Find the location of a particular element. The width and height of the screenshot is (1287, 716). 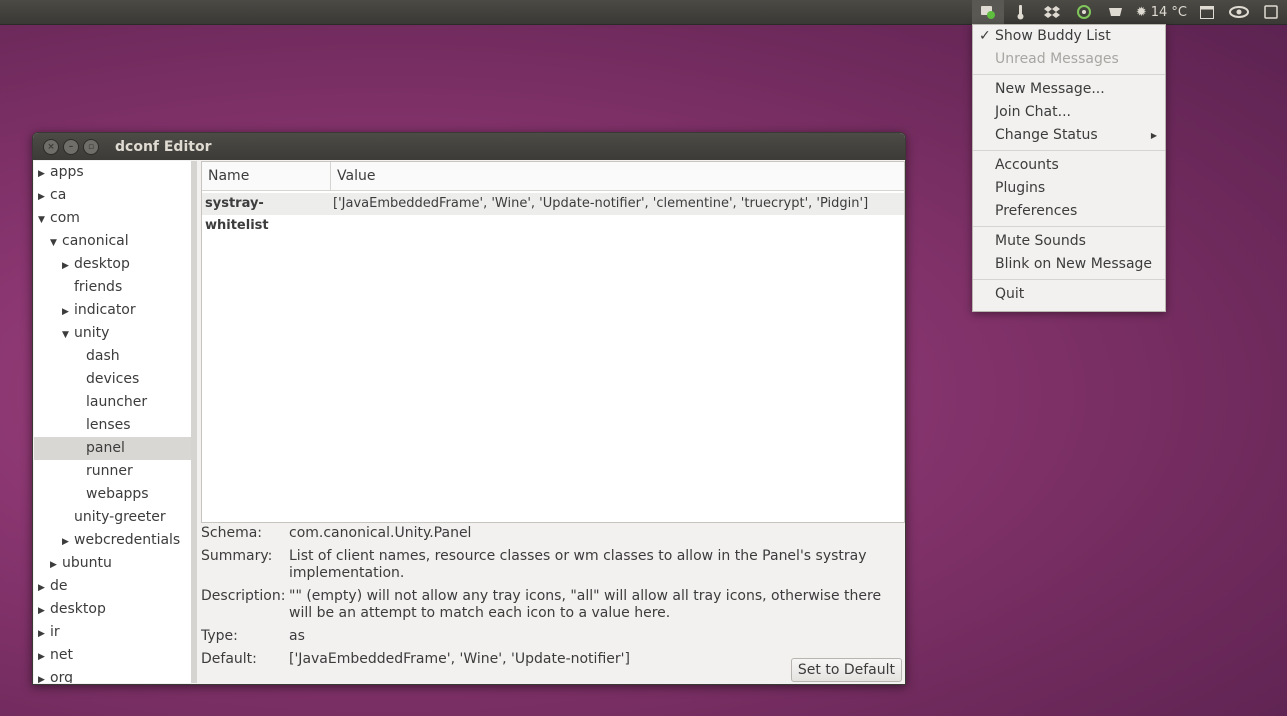

tree-item: ▼ com is located at coordinates (113, 218).